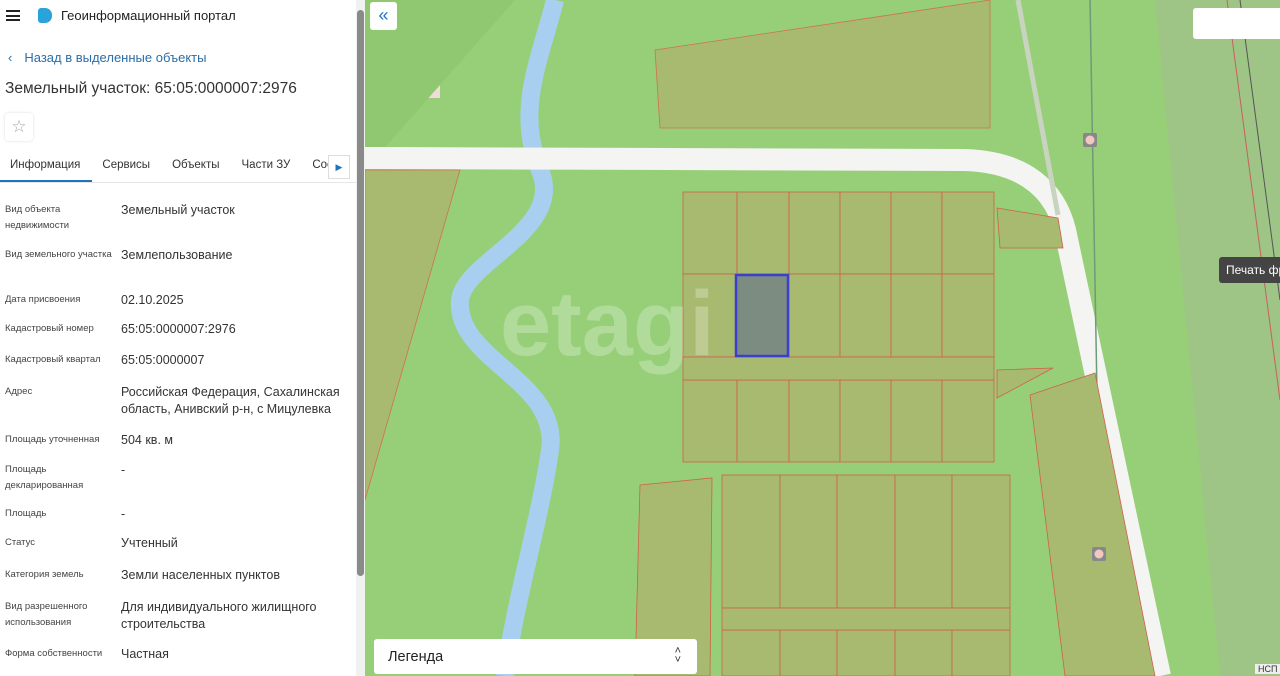 This screenshot has width=1280, height=676. What do you see at coordinates (19, 391) in the screenshot?
I see `field-label: Адрес` at bounding box center [19, 391].